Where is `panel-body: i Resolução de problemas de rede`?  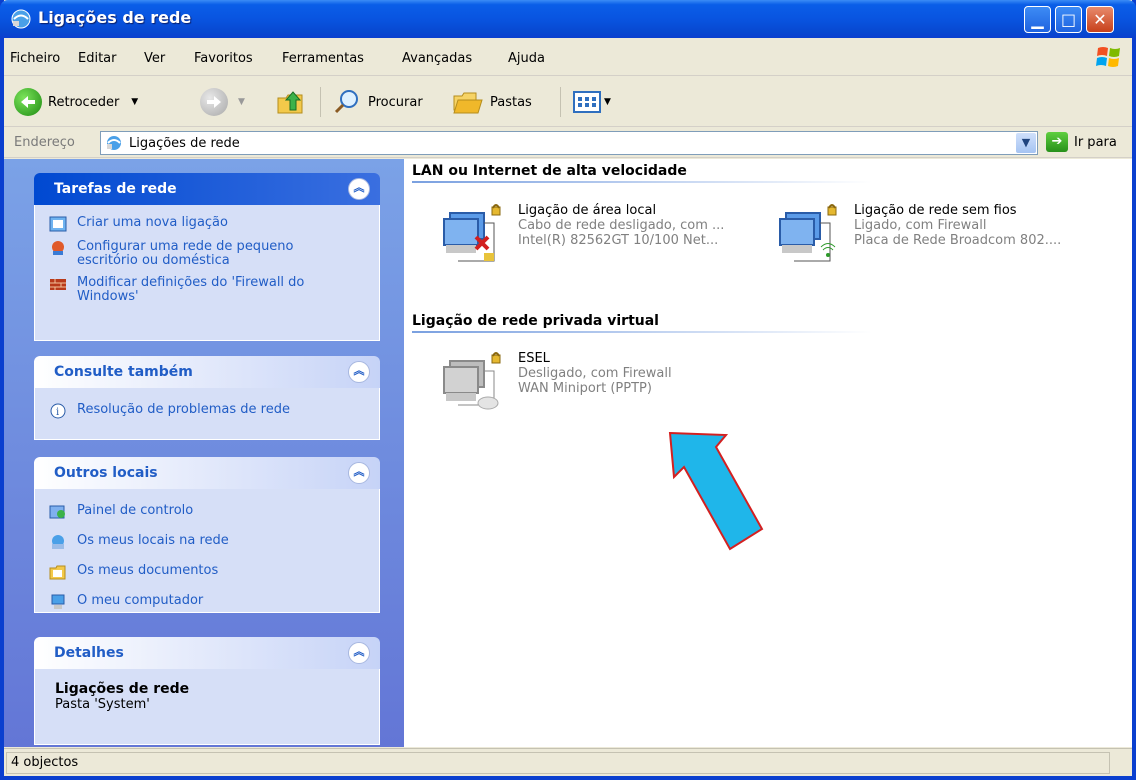 panel-body: i Resolução de problemas de rede is located at coordinates (207, 414).